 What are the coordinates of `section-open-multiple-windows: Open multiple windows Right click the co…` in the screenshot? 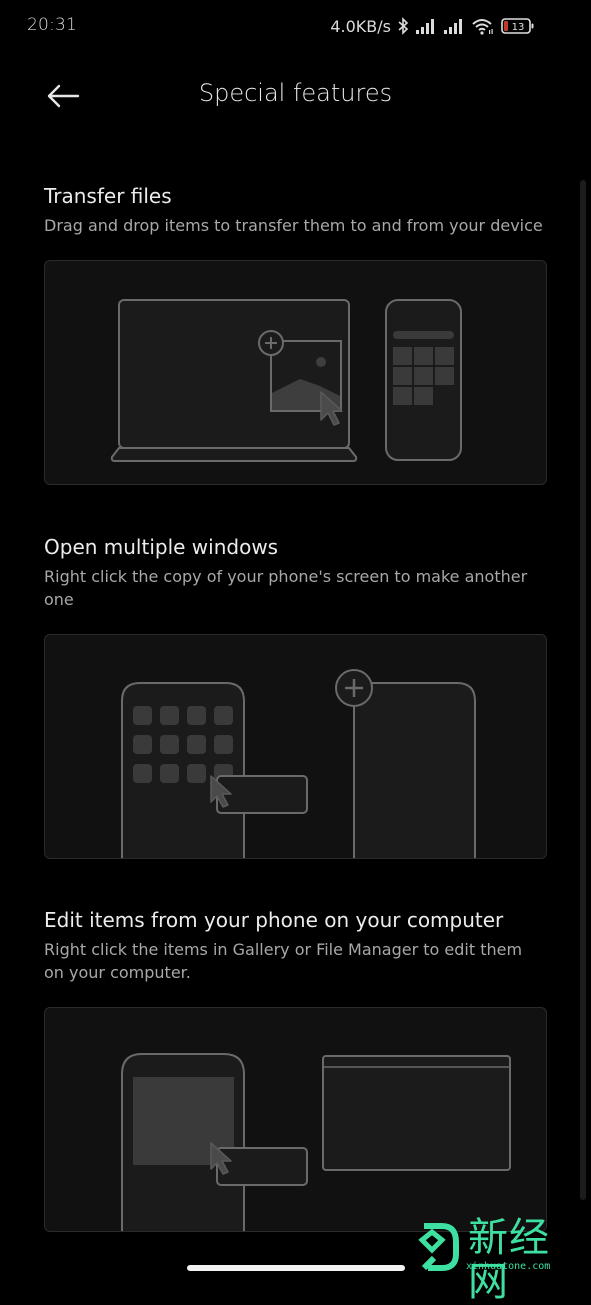 It's located at (295, 572).